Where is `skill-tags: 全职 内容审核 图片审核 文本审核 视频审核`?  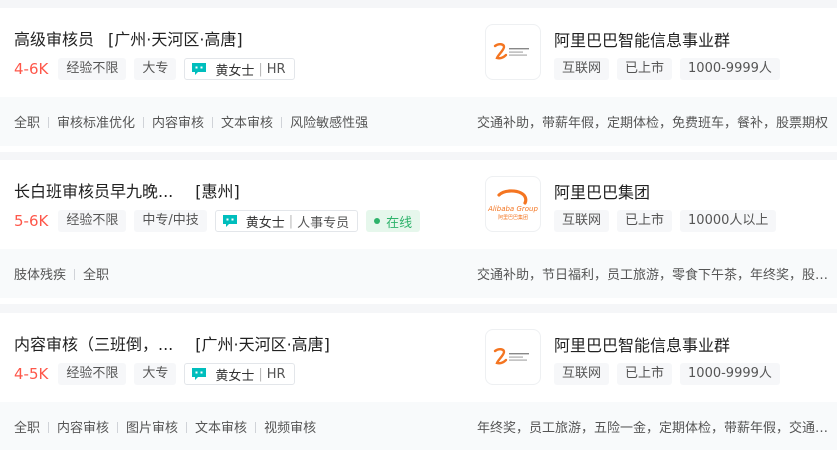
skill-tags: 全职 内容审核 图片审核 文本审核 视频审核 is located at coordinates (158, 426).